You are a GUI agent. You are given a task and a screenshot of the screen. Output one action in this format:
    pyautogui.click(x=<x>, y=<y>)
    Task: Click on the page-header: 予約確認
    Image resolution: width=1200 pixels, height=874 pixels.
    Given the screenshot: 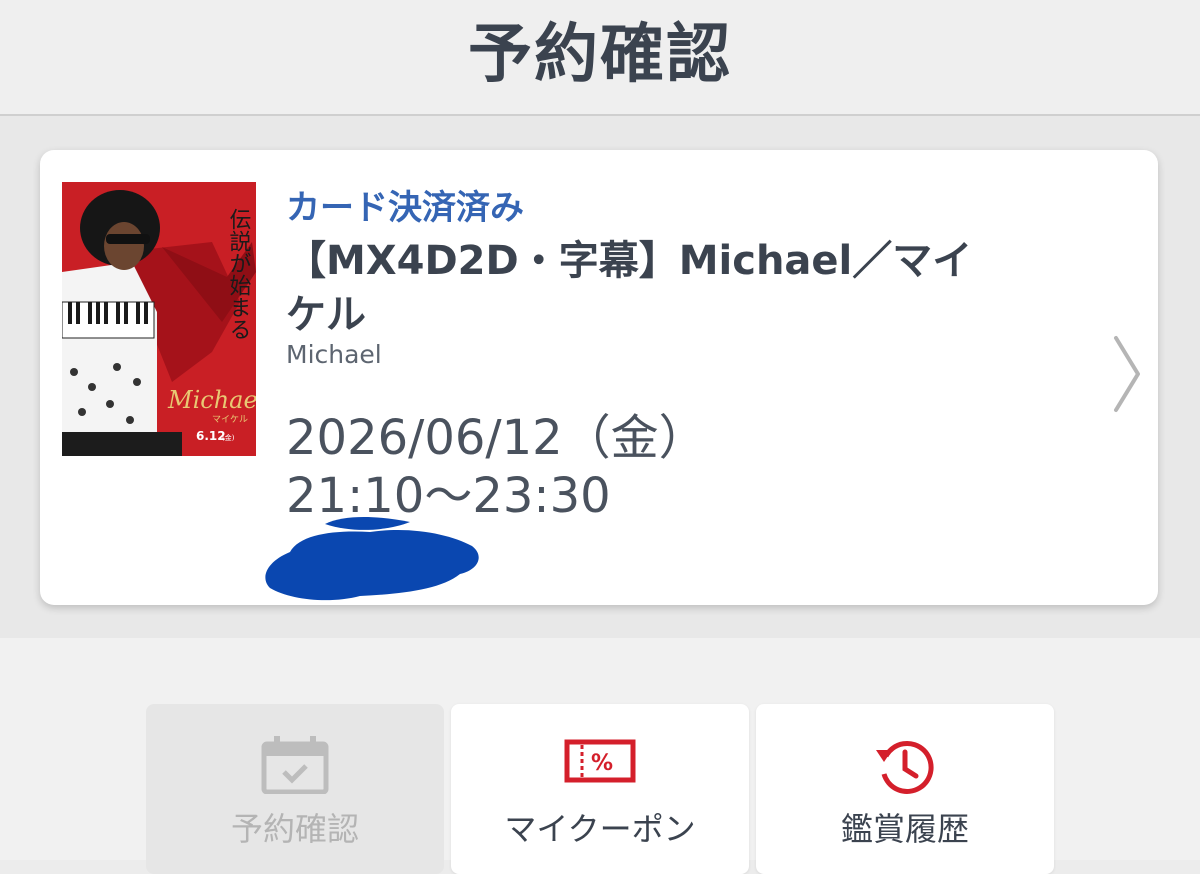 What is the action you would take?
    pyautogui.click(x=600, y=58)
    